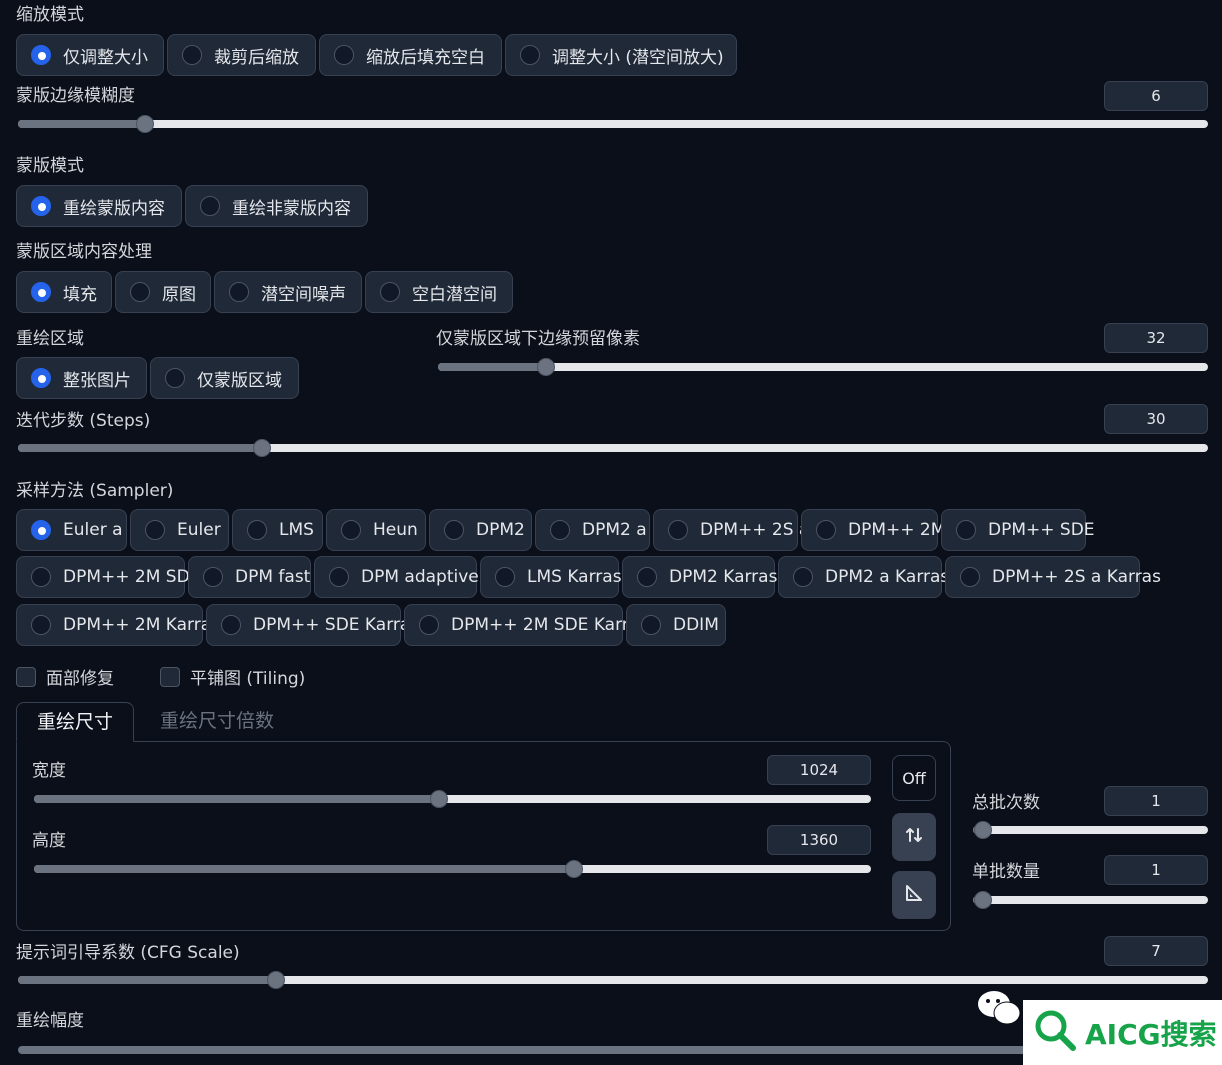  Describe the element at coordinates (523, 1050) in the screenshot. I see `denoising-slider` at that location.